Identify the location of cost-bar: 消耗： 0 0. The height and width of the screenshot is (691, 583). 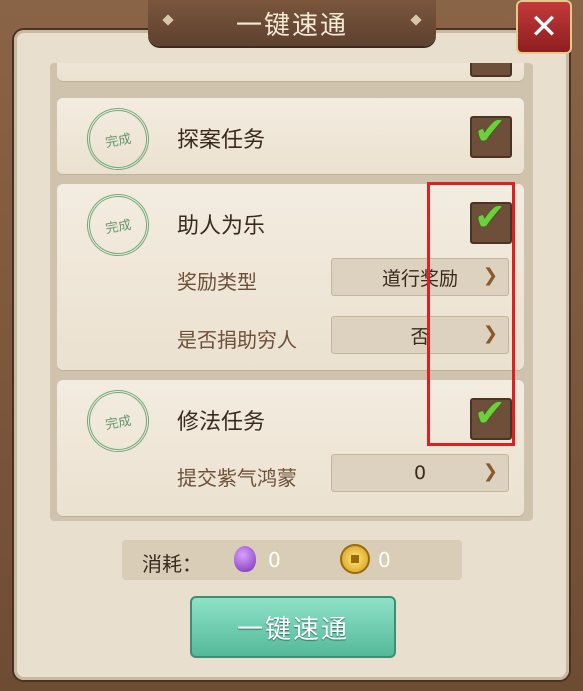
(292, 560).